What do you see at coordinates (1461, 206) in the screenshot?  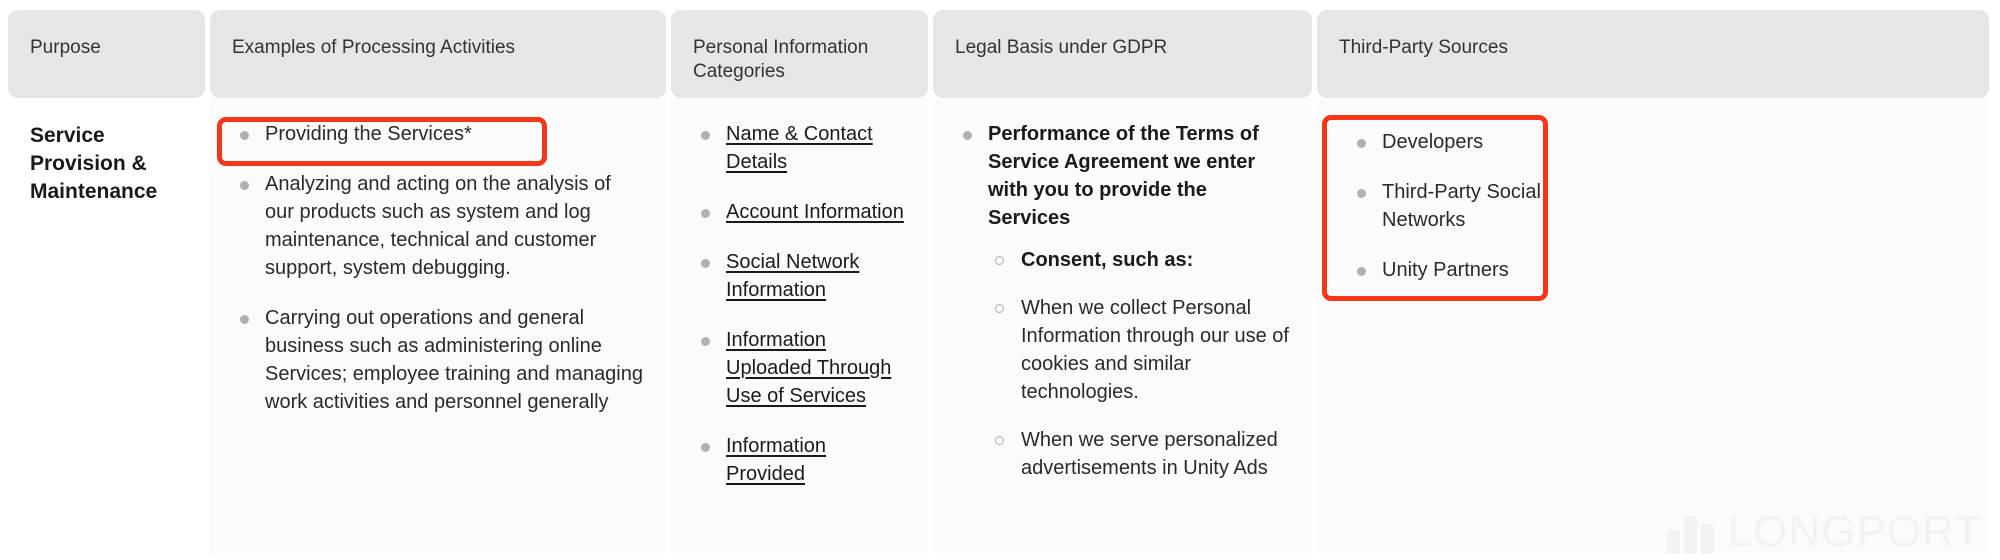 I see `source-text: Third-Party Social Networks` at bounding box center [1461, 206].